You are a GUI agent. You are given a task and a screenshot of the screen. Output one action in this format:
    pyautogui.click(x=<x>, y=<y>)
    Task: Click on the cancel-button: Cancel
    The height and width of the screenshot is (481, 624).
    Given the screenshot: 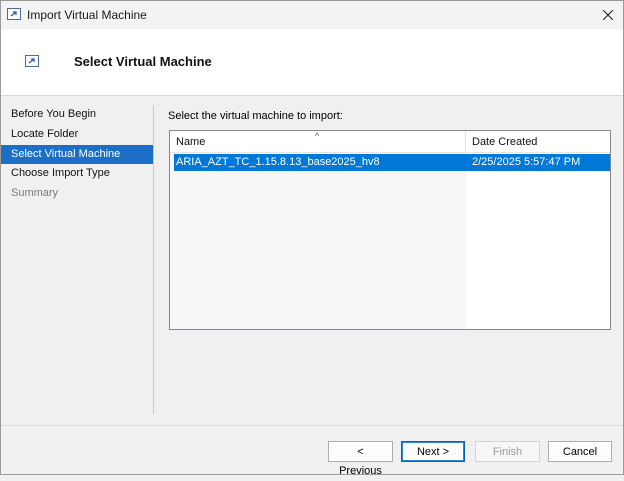 What is the action you would take?
    pyautogui.click(x=580, y=451)
    